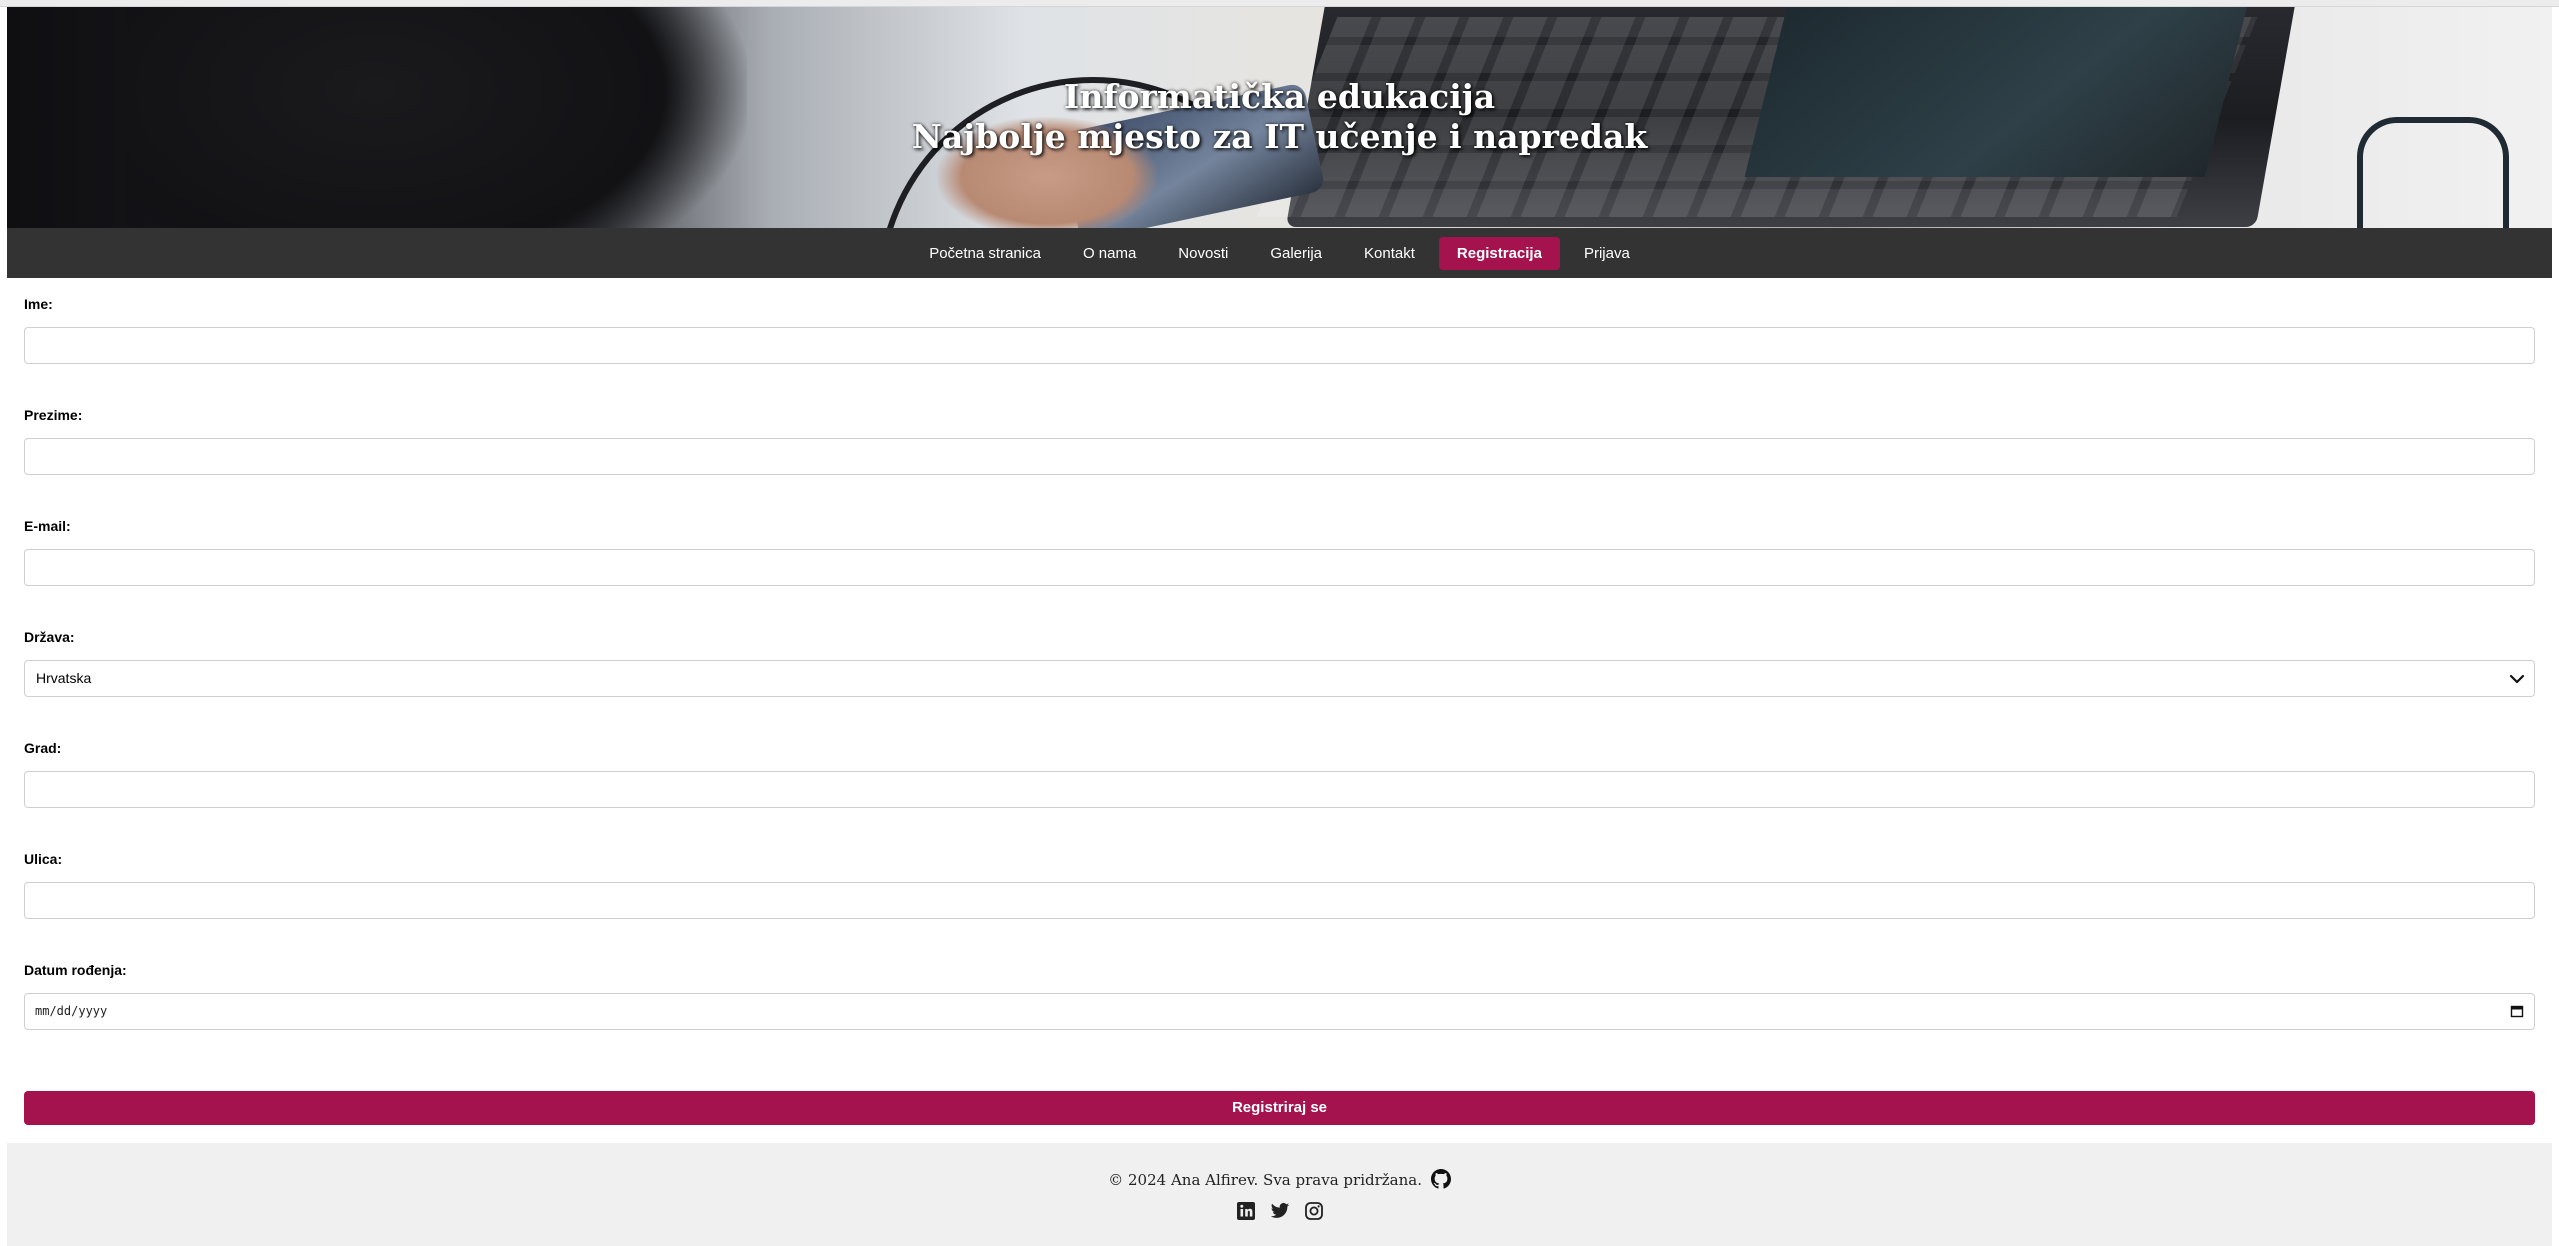  Describe the element at coordinates (75, 970) in the screenshot. I see `birthdate-label: Datum rođenja:` at that location.